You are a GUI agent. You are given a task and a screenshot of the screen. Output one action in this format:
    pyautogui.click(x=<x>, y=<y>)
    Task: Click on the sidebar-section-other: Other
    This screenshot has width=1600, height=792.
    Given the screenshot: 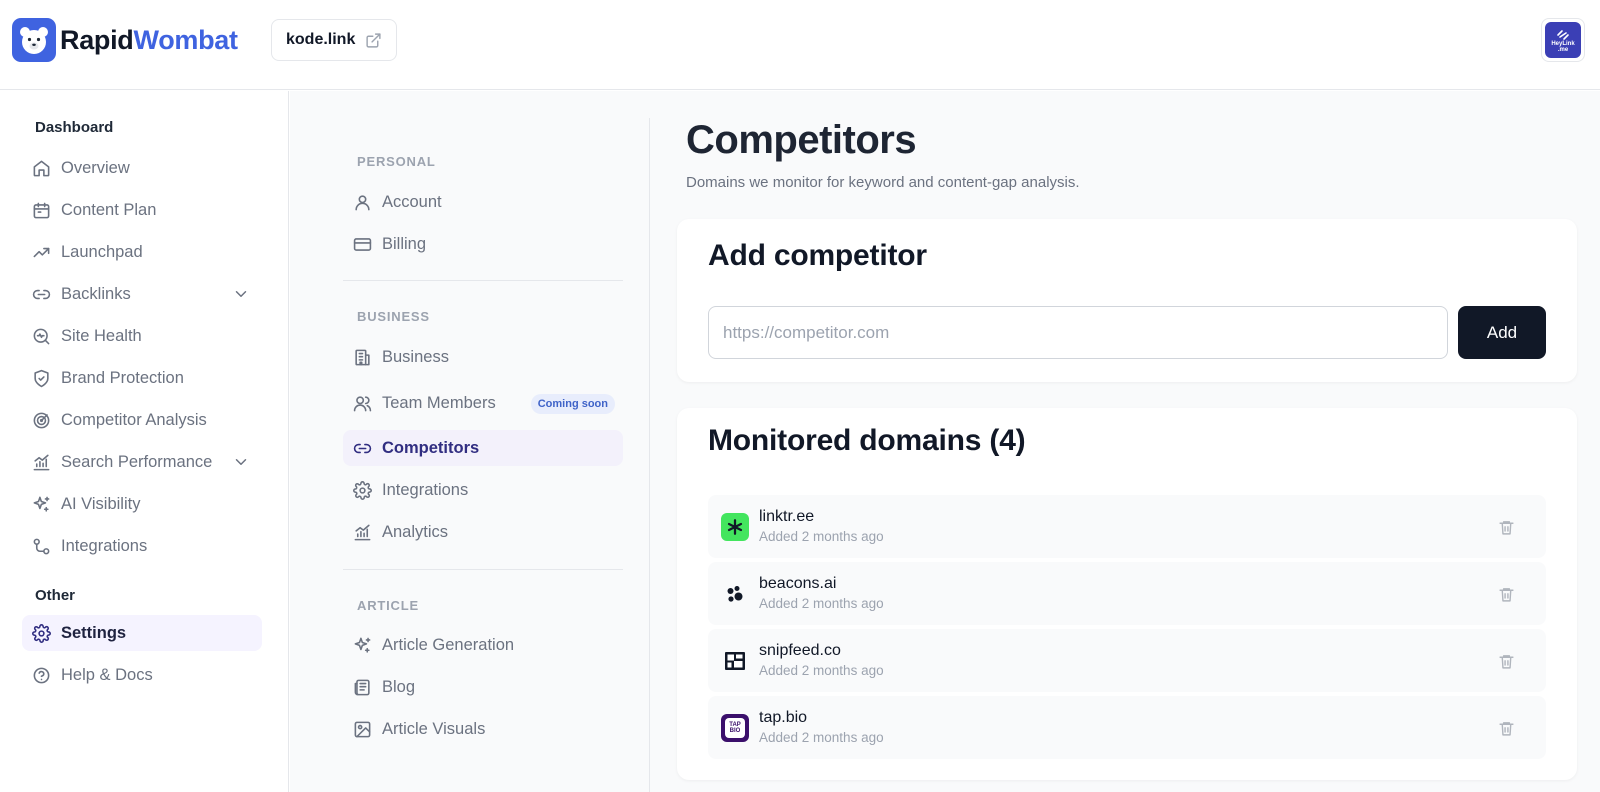 What is the action you would take?
    pyautogui.click(x=55, y=595)
    